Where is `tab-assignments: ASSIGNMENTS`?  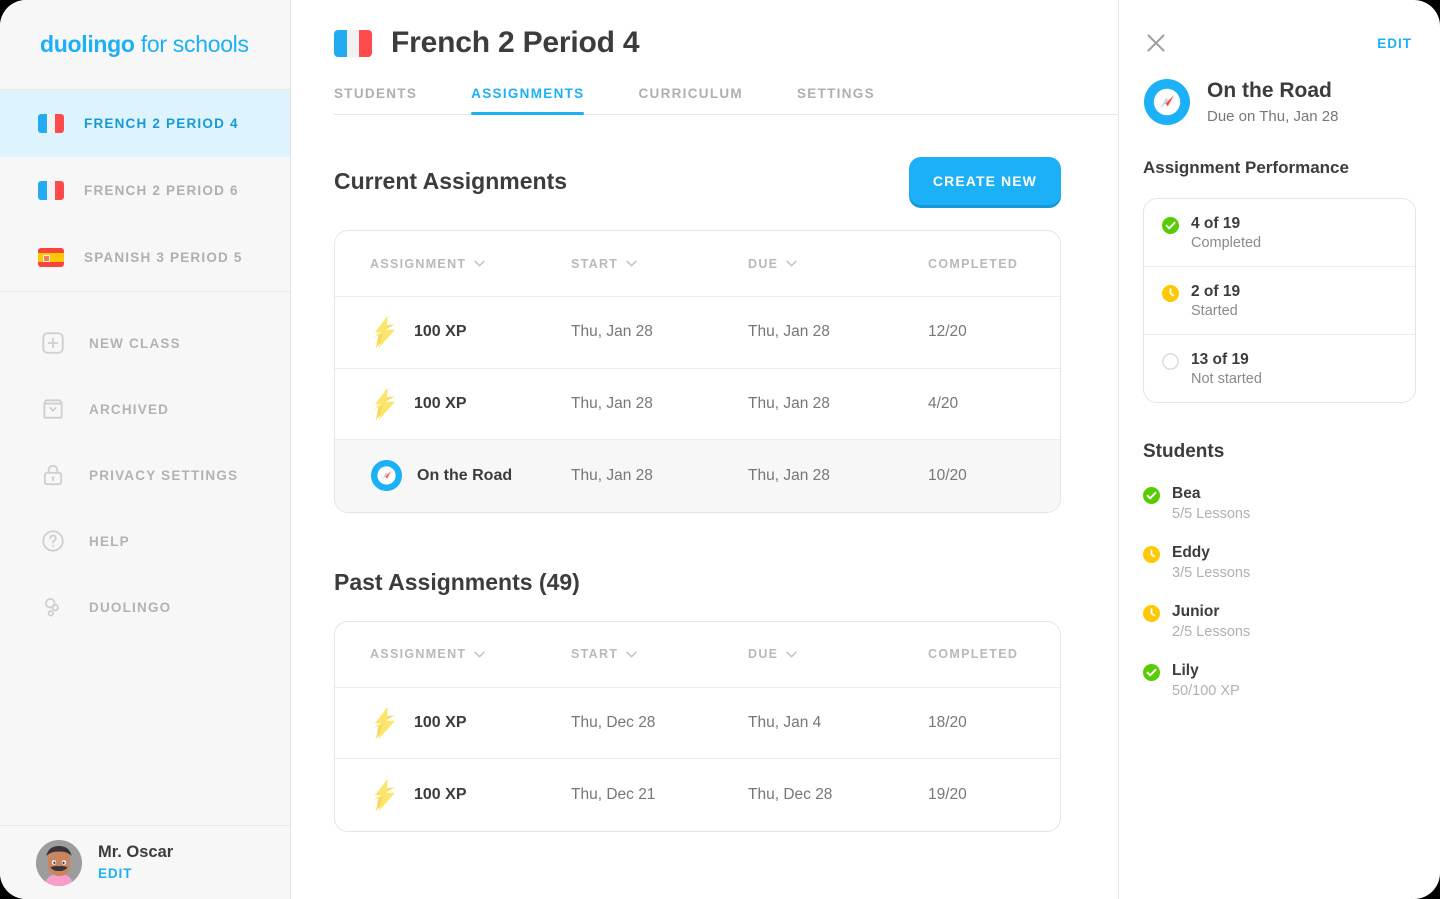 tab-assignments: ASSIGNMENTS is located at coordinates (528, 100).